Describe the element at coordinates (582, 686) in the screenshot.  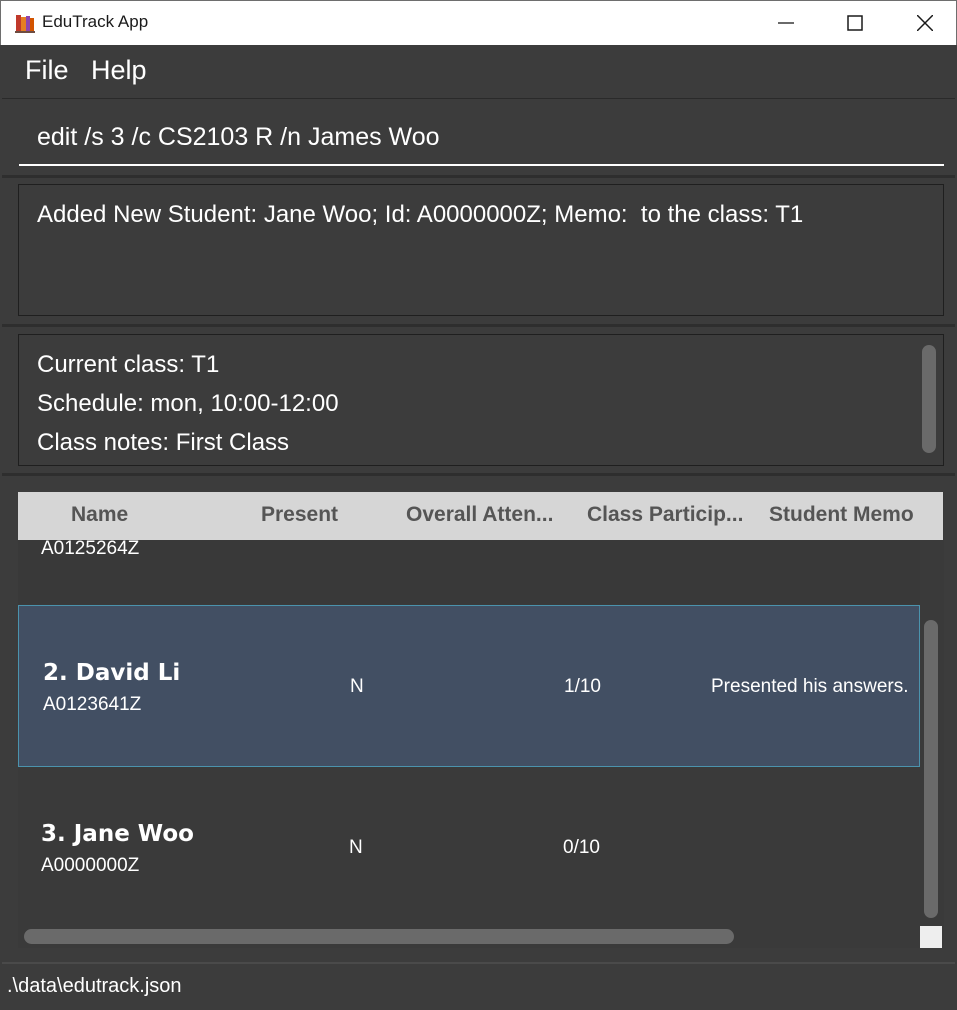
I see `participation-cell: 1/10` at that location.